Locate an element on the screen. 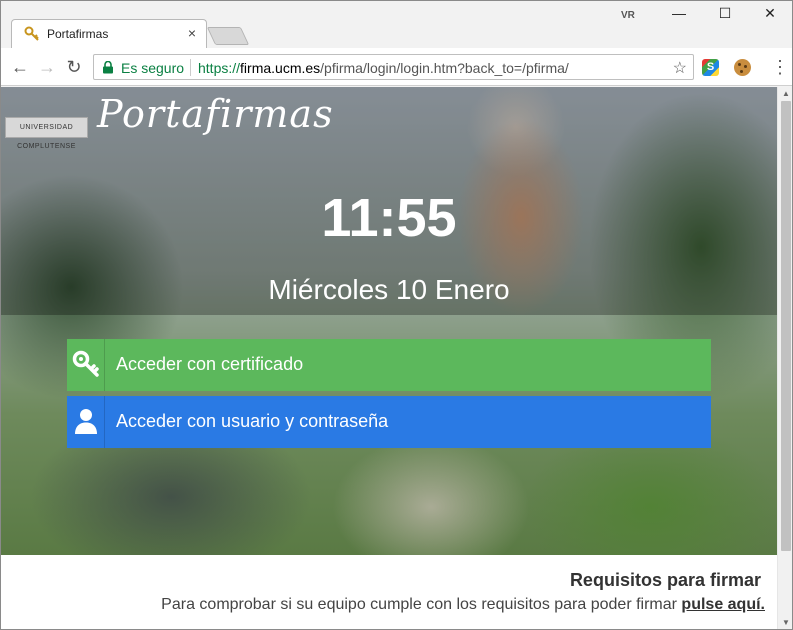  menu-icon: ⋮ is located at coordinates (780, 67).